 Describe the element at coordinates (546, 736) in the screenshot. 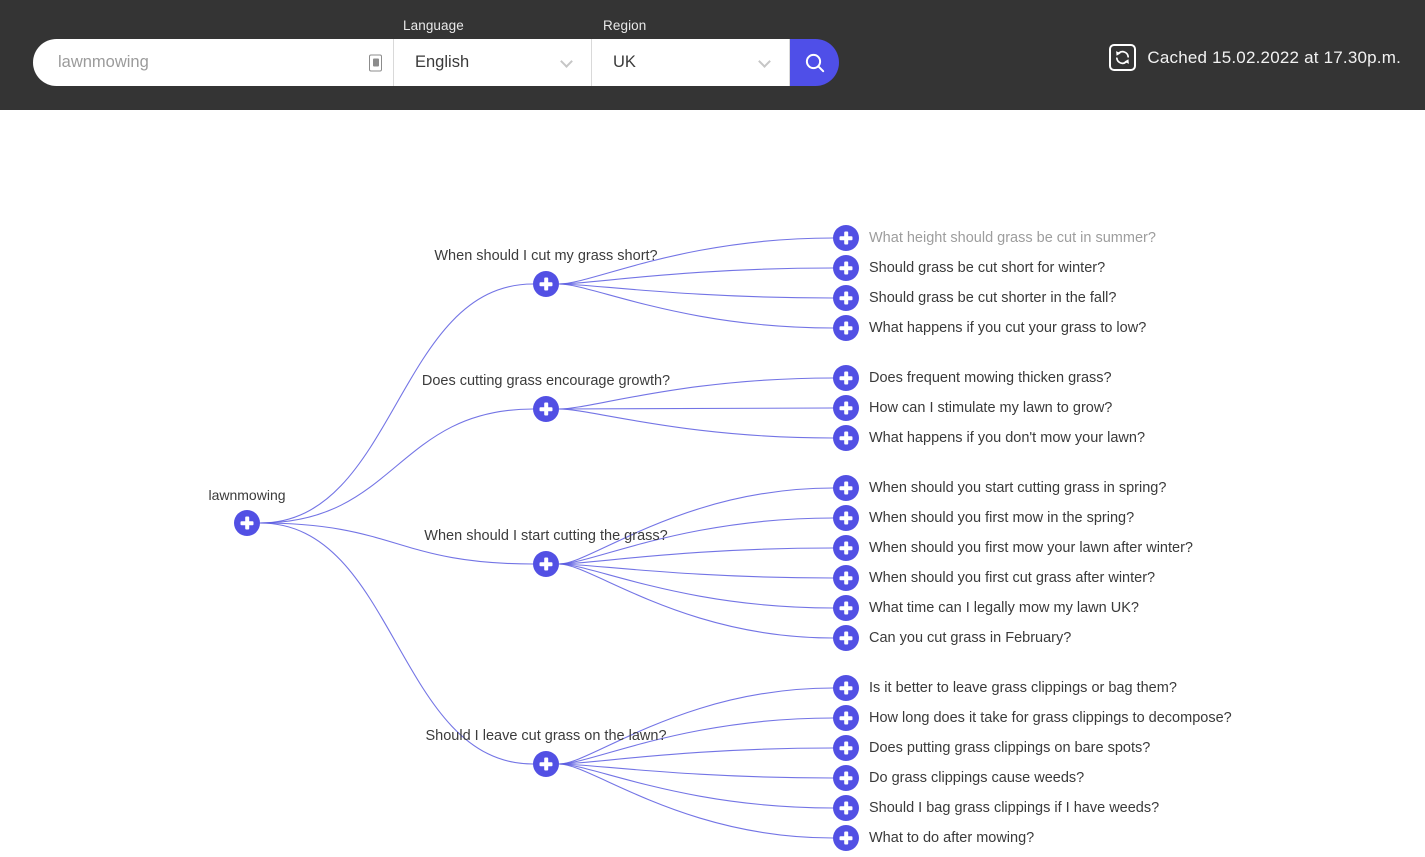

I see `mindmap-branch-label-3: Should I leave cut grass on the lawn?` at that location.